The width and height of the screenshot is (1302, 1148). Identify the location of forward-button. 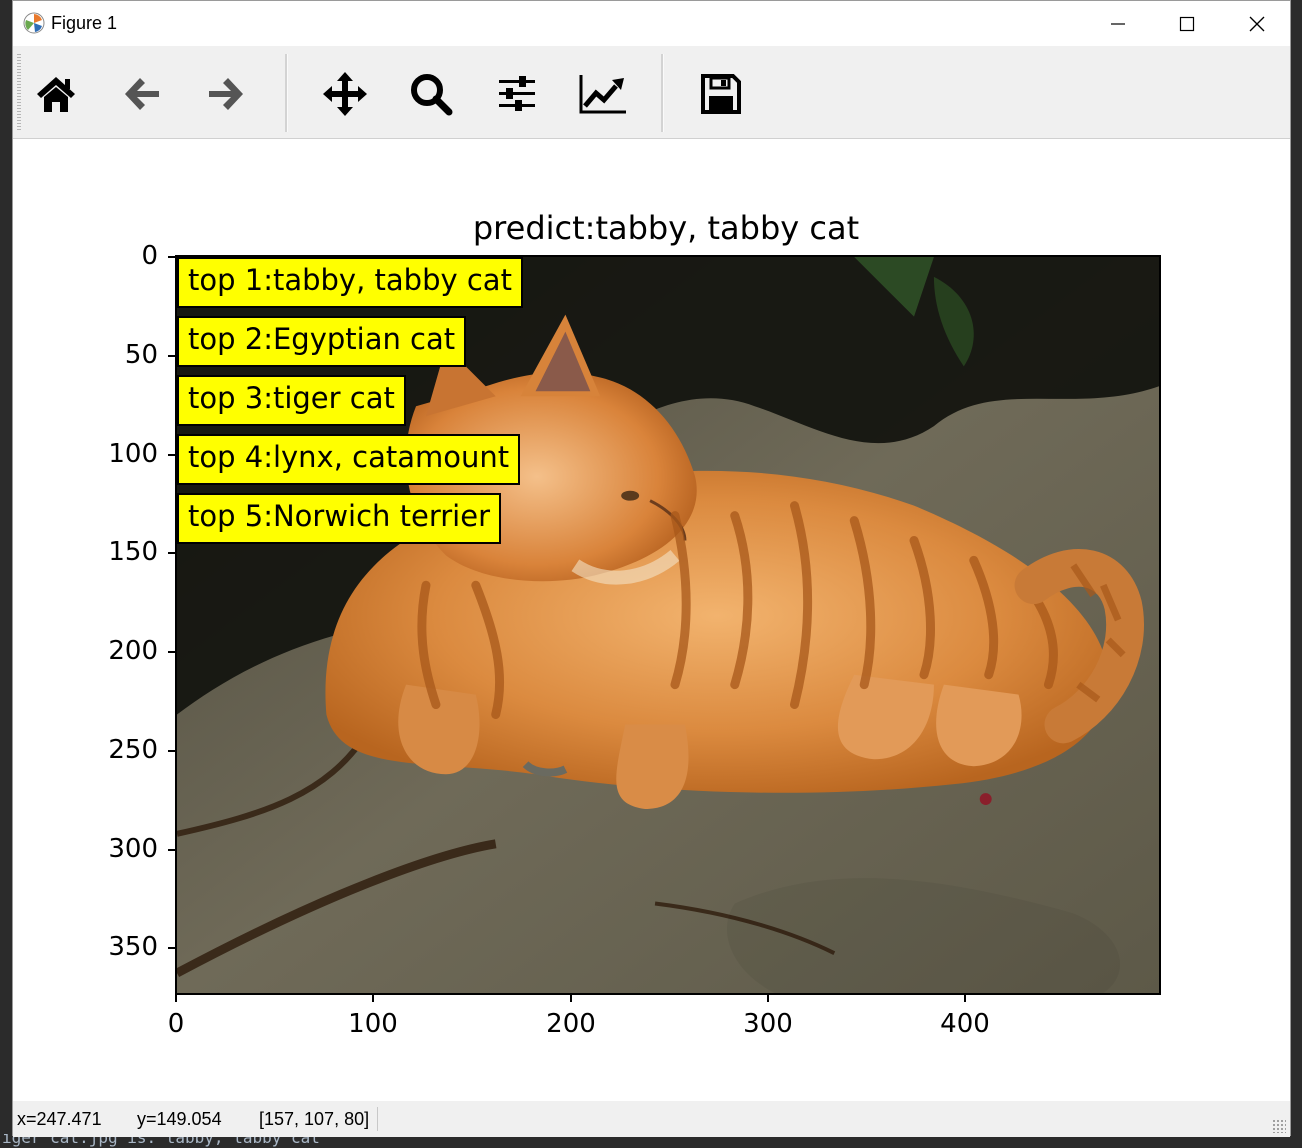
(226, 94).